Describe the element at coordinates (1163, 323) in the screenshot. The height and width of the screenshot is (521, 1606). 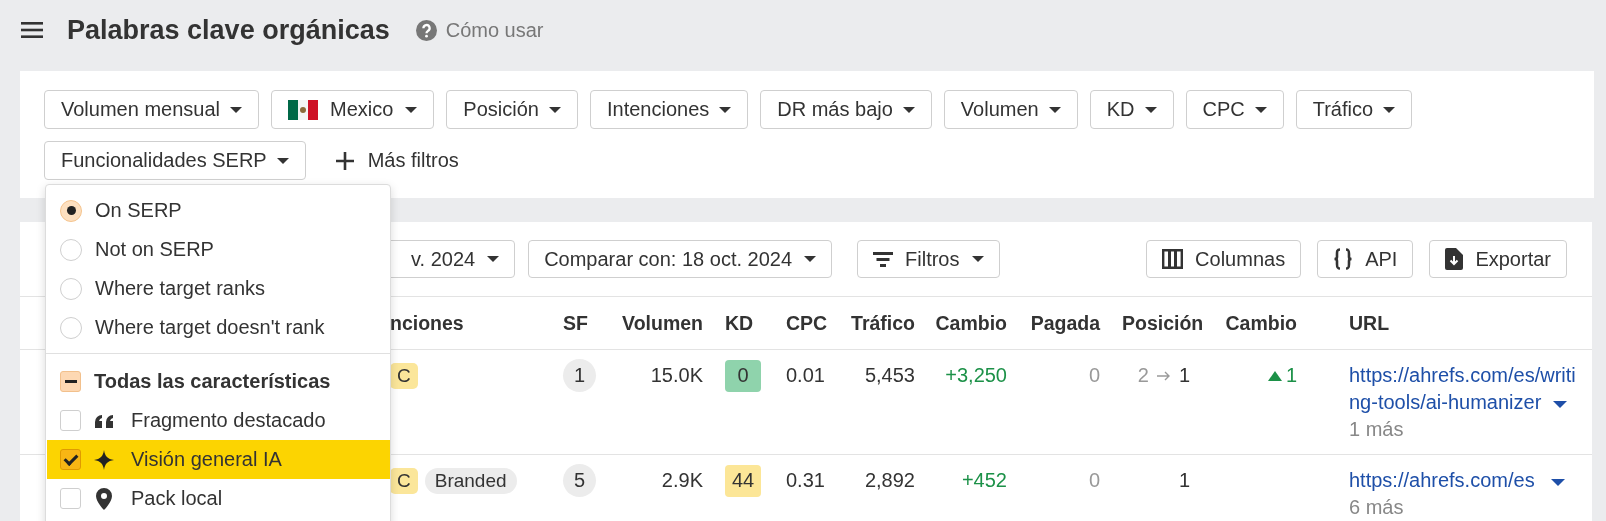
I see `column-header: Posición` at that location.